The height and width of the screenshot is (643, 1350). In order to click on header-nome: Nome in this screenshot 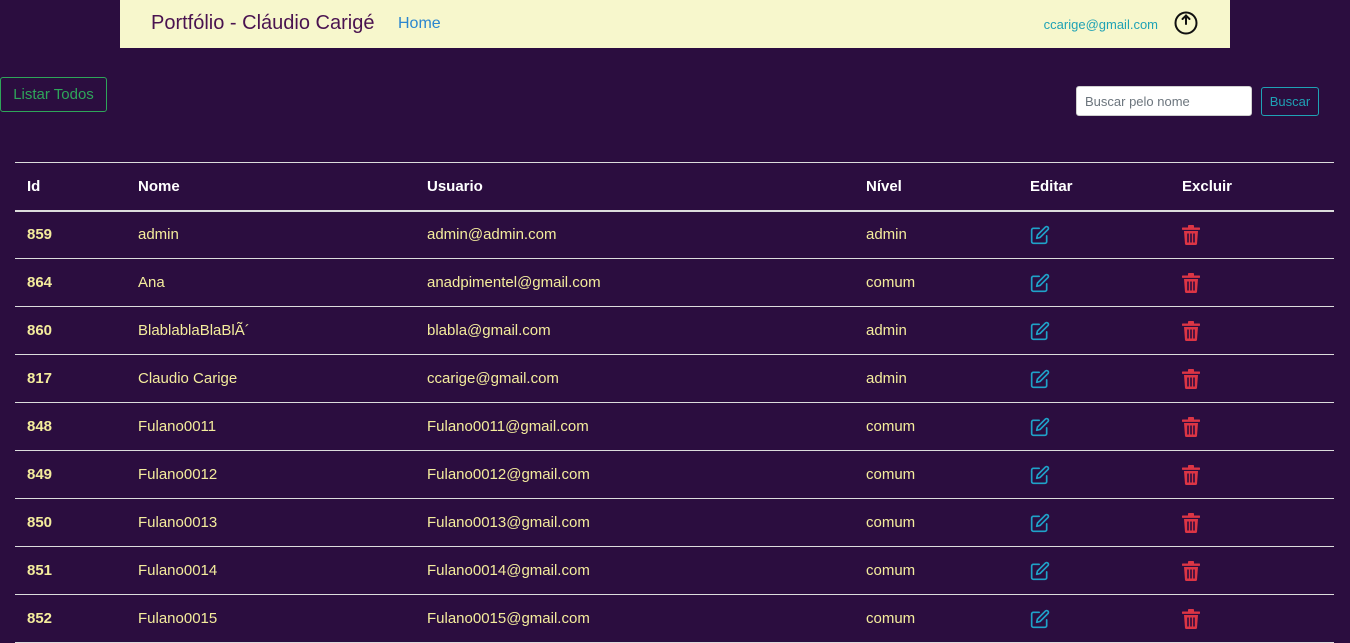, I will do `click(270, 187)`.